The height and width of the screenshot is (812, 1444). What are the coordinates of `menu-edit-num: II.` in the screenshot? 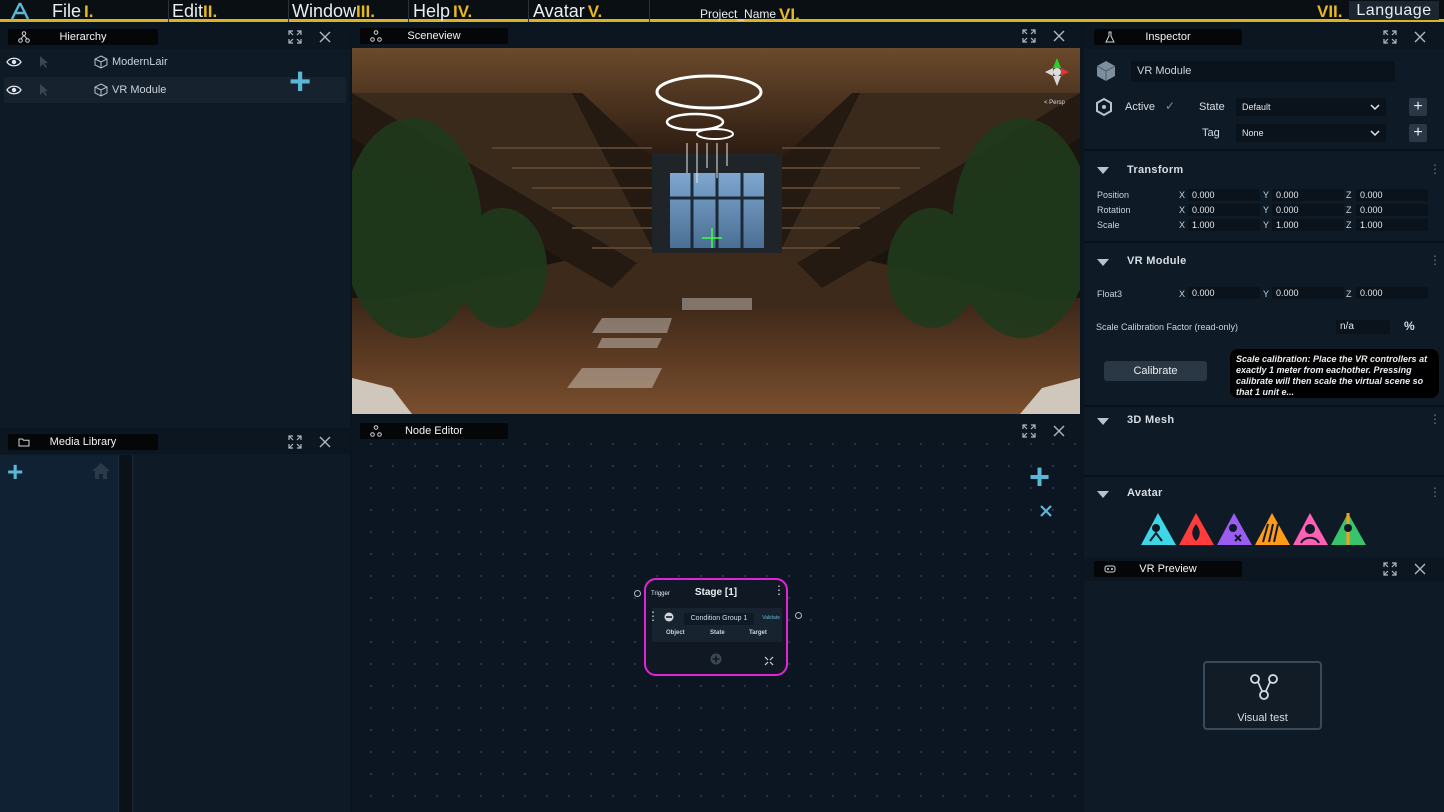 It's located at (210, 11).